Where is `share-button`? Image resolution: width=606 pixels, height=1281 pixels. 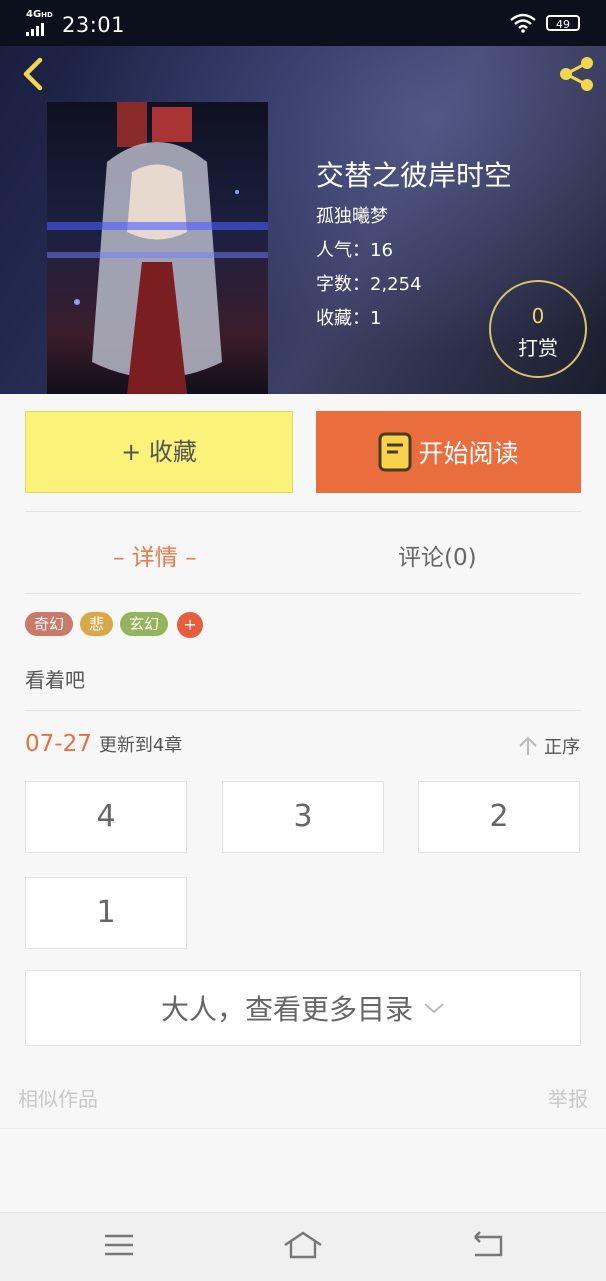
share-button is located at coordinates (576, 74).